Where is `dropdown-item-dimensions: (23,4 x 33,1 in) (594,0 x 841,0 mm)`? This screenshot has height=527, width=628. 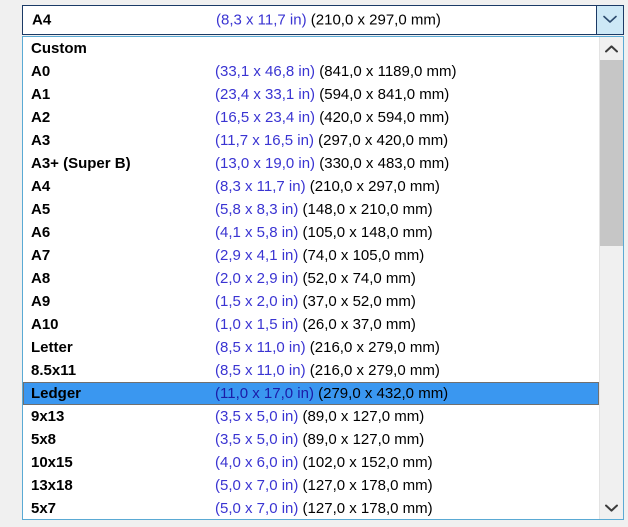 dropdown-item-dimensions: (23,4 x 33,1 in) (594,0 x 841,0 mm) is located at coordinates (332, 94).